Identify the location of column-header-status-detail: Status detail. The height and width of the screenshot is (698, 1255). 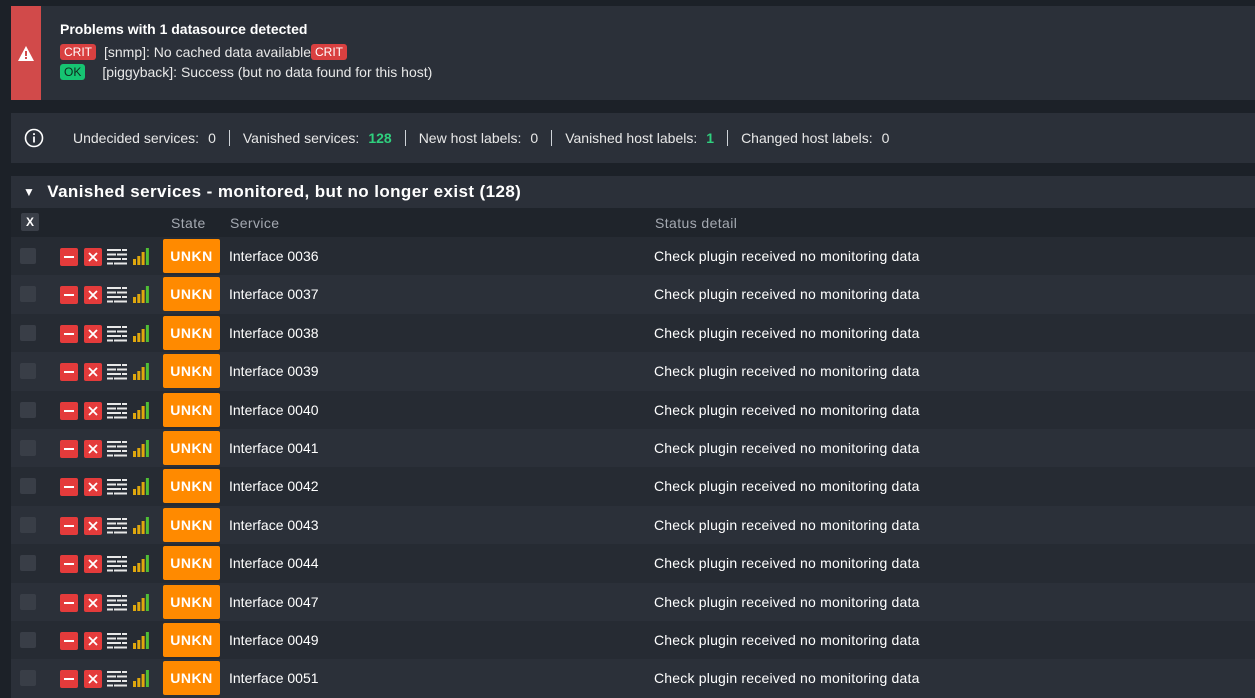
(696, 223).